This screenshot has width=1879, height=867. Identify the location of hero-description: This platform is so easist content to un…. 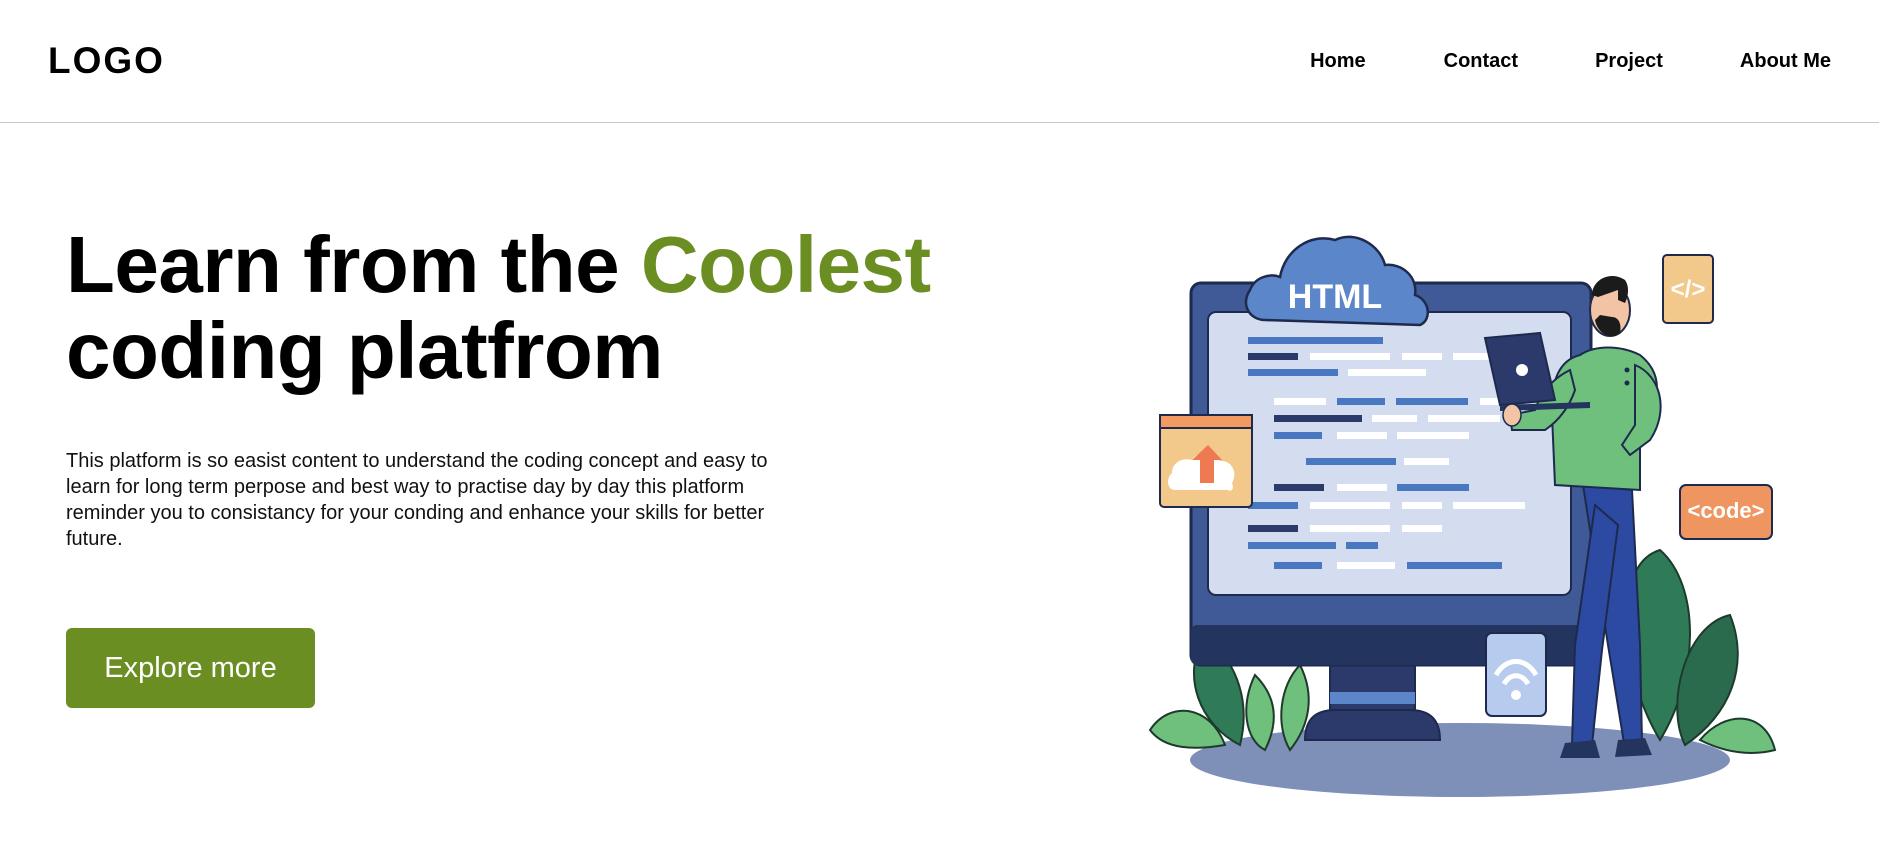
(417, 500).